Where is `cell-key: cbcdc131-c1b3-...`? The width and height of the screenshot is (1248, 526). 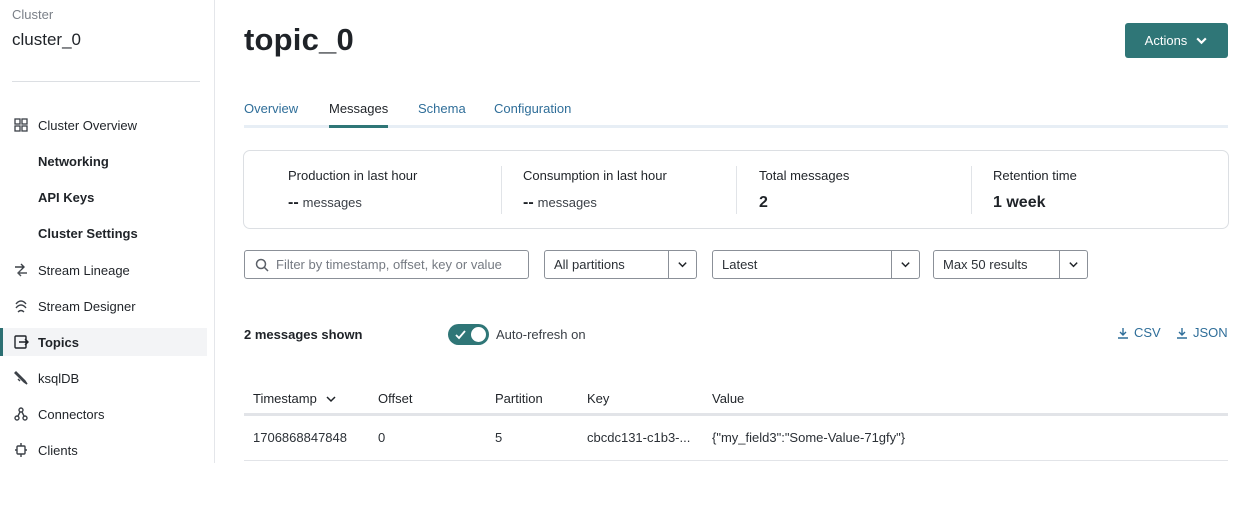
cell-key: cbcdc131-c1b3-... is located at coordinates (639, 437).